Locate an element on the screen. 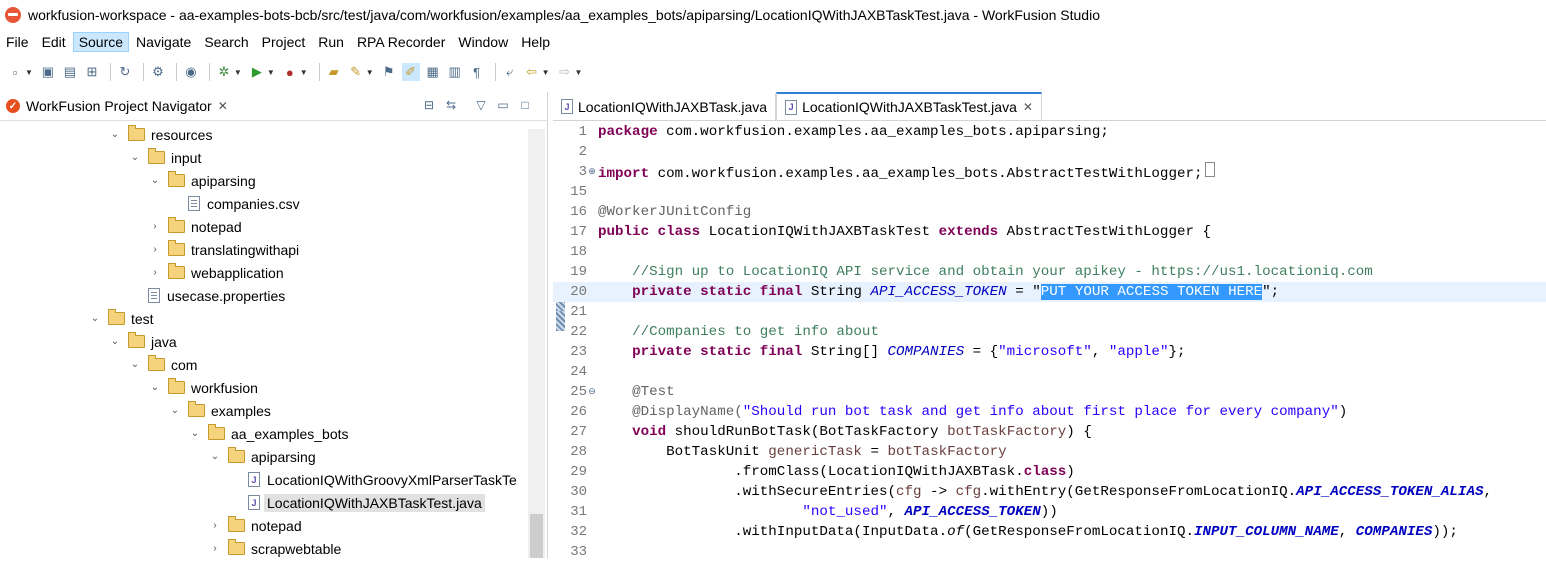  navigator-scrollbar is located at coordinates (536, 343).